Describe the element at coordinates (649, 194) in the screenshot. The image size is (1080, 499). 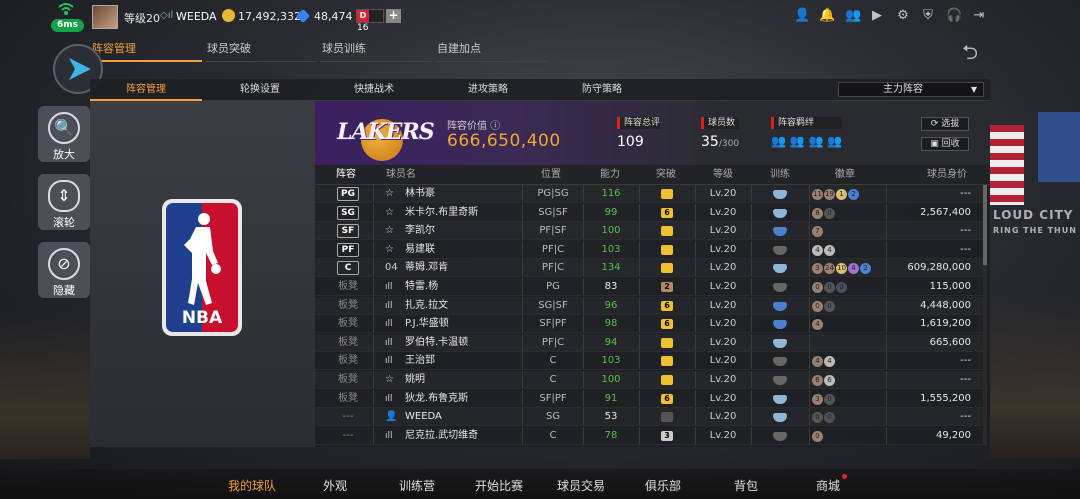
I see `table-row: PG ☆ 林书豪 PG|SG 116 Lv.20 11 19 1 2 ---` at that location.